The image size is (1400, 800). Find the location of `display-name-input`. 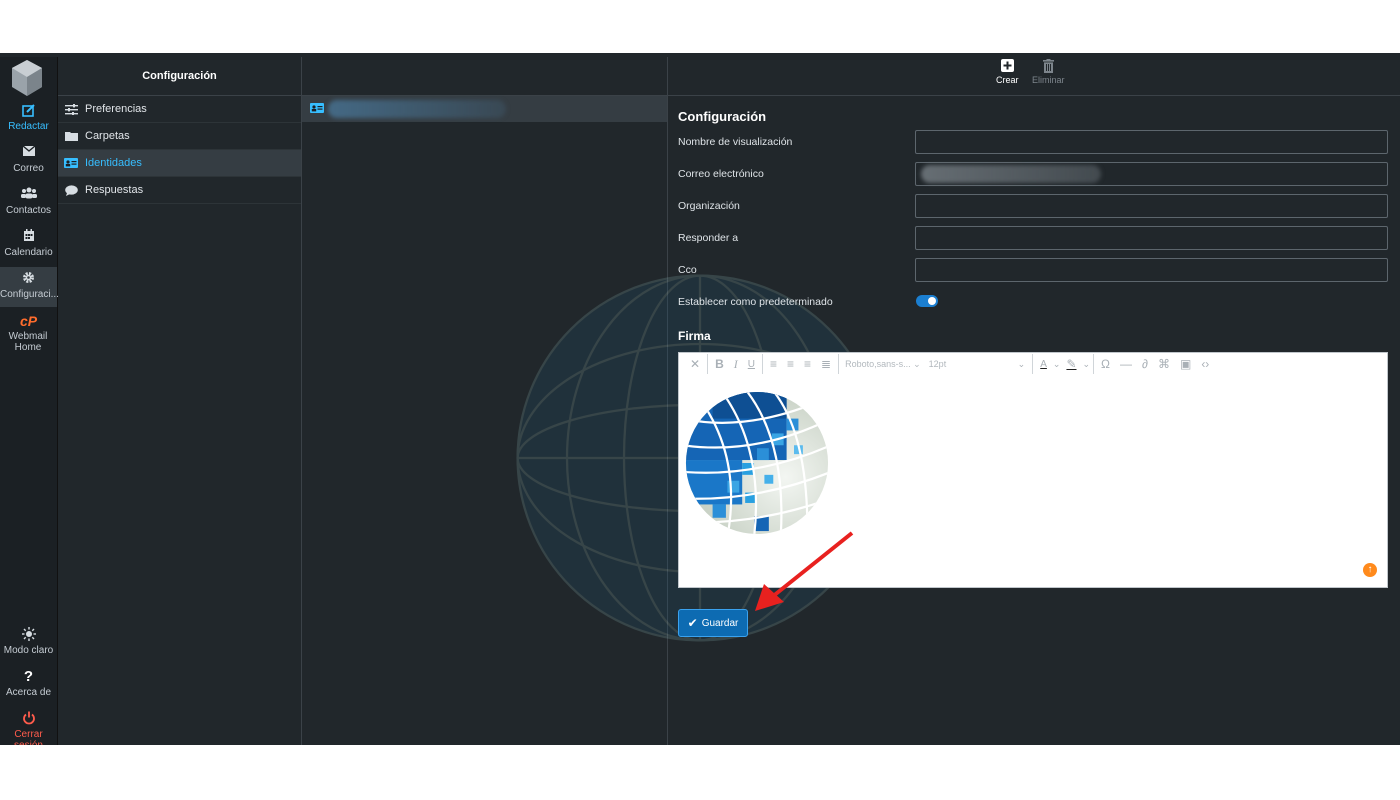

display-name-input is located at coordinates (1151, 142).